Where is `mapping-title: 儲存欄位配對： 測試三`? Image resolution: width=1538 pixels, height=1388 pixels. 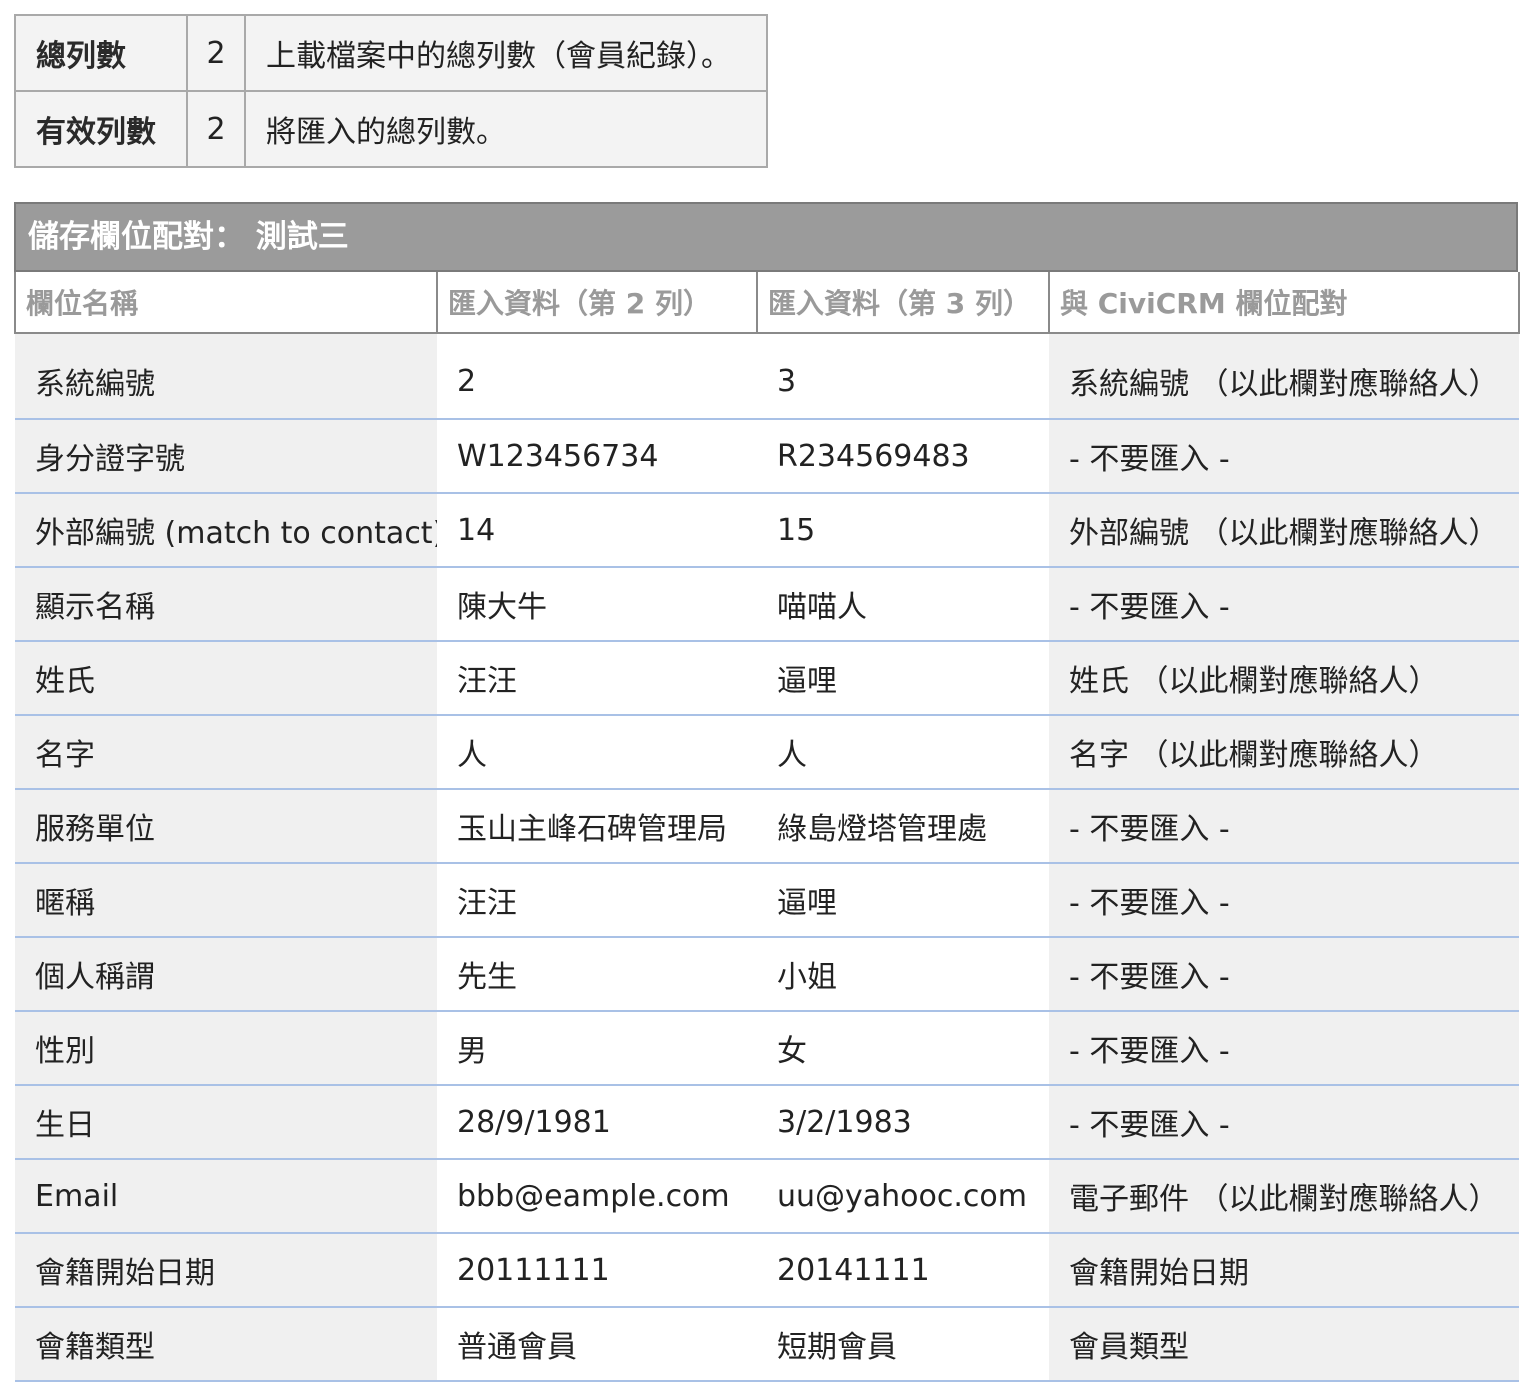 mapping-title: 儲存欄位配對： 測試三 is located at coordinates (766, 237).